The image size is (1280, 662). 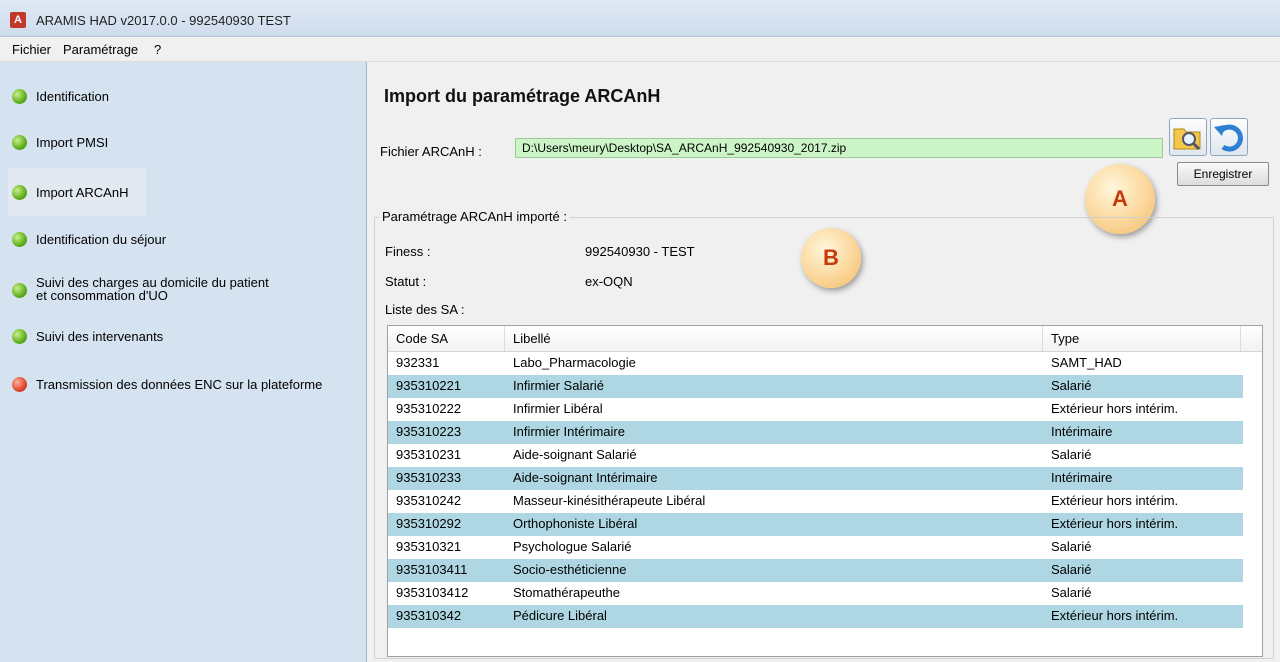 I want to click on save-button: Enregistrer, so click(x=1223, y=174).